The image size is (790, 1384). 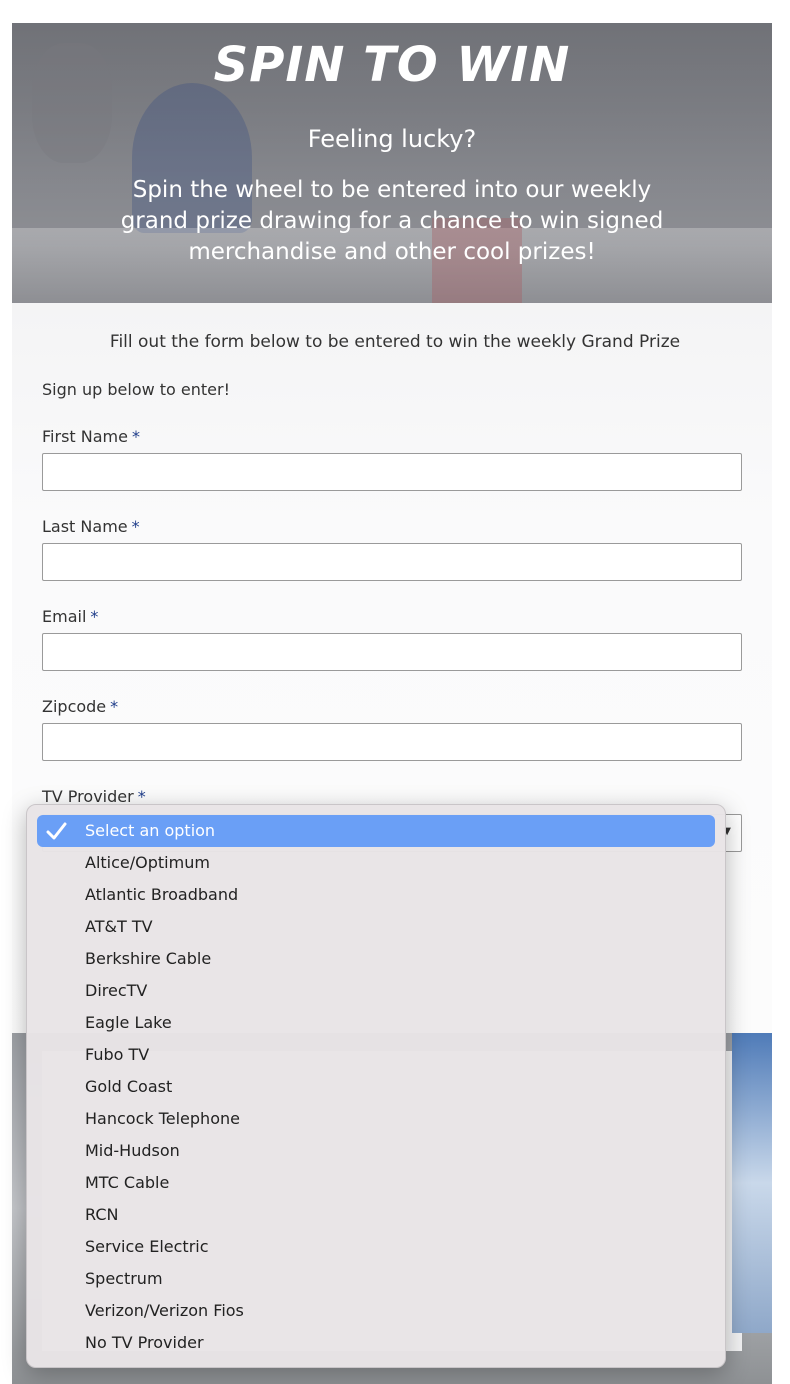 I want to click on first-name-label: First Name *, so click(x=91, y=436).